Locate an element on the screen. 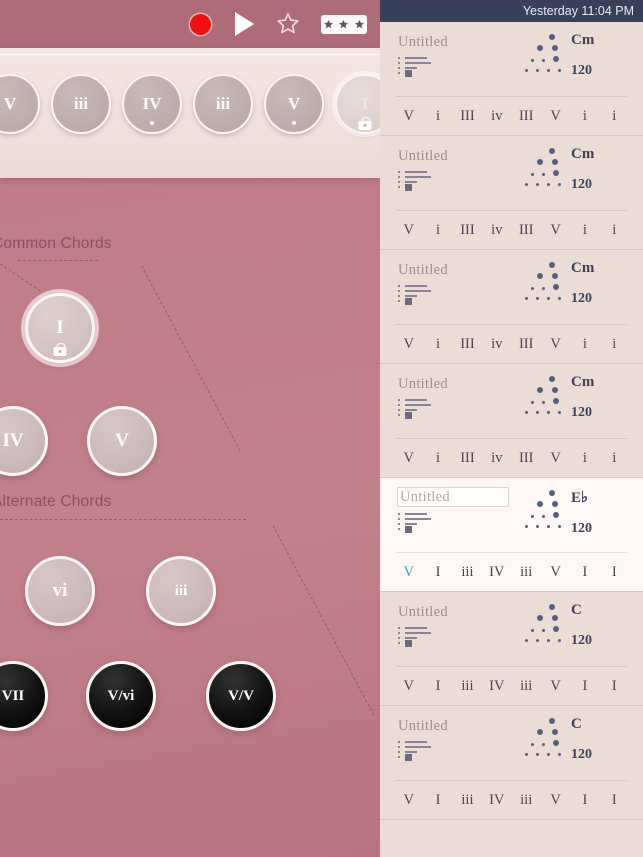 This screenshot has height=857, width=643. rating-button is located at coordinates (344, 24).